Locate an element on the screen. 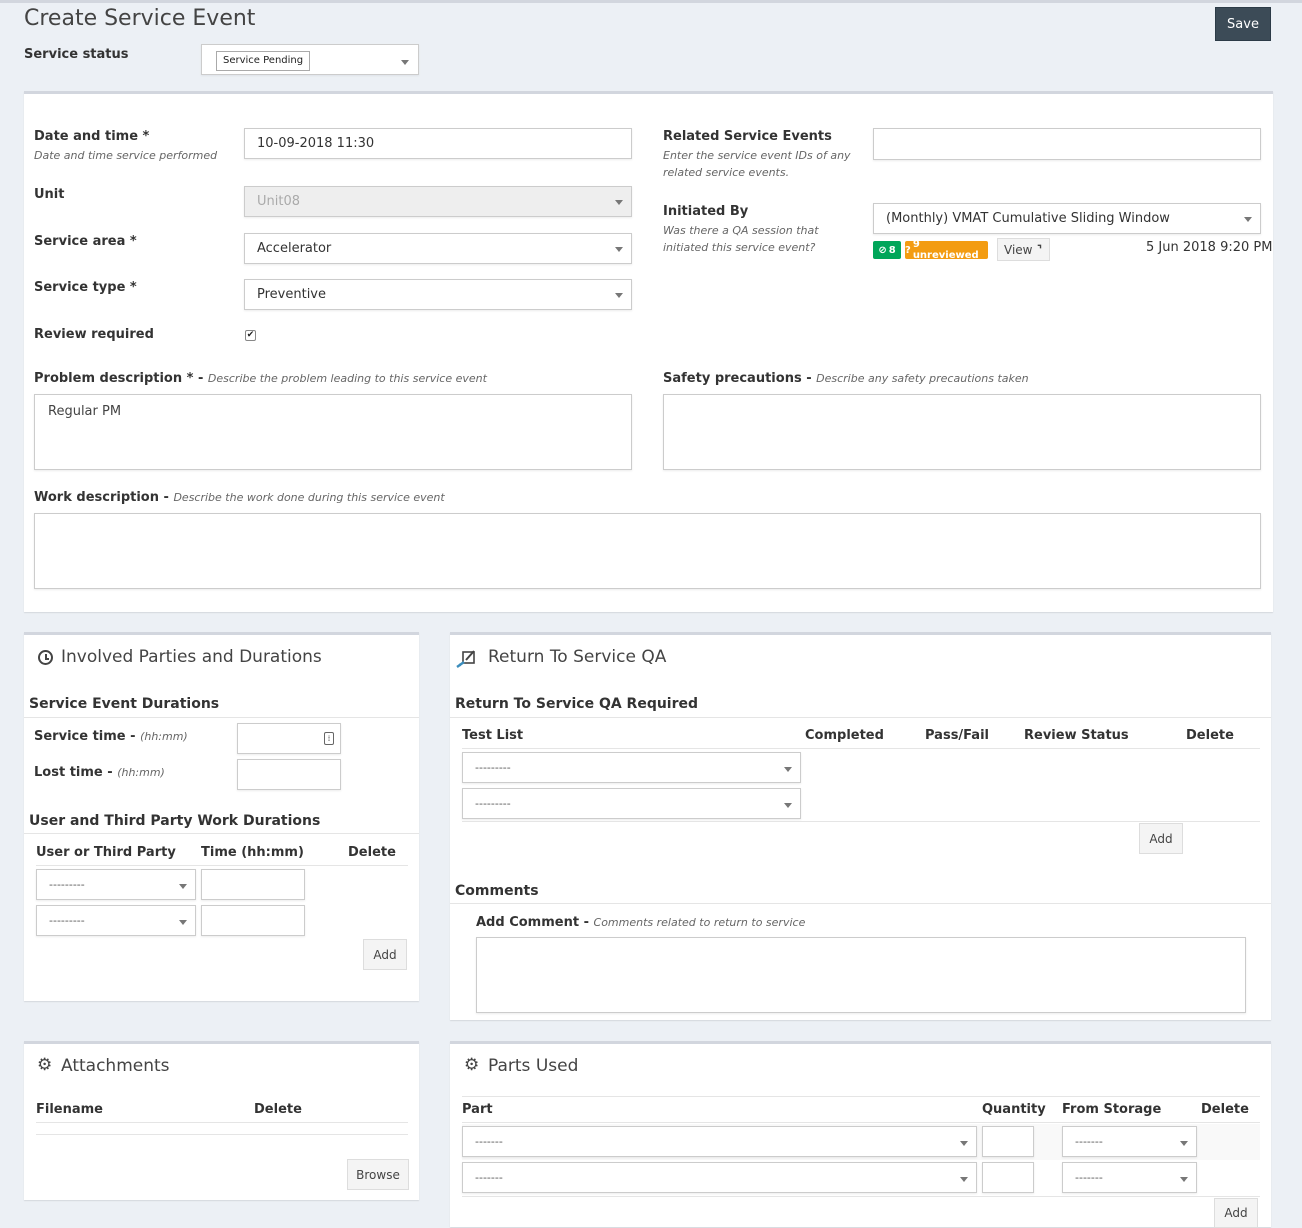  service-time-label: Service time is located at coordinates (80, 736).